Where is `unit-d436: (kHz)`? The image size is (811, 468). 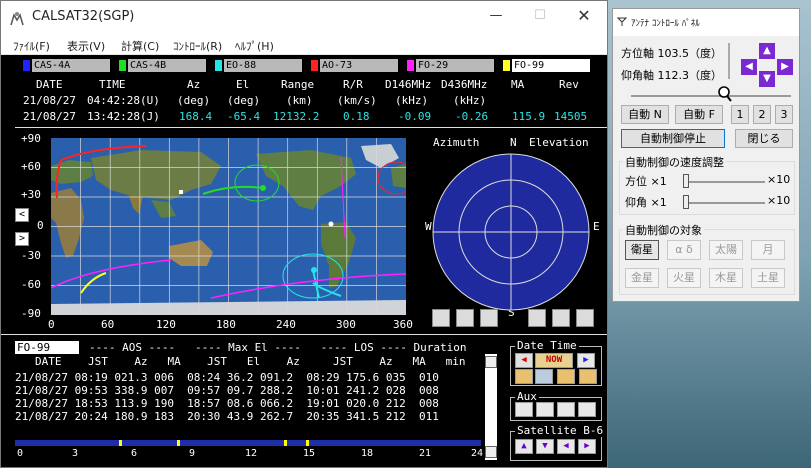 unit-d436: (kHz) is located at coordinates (470, 100).